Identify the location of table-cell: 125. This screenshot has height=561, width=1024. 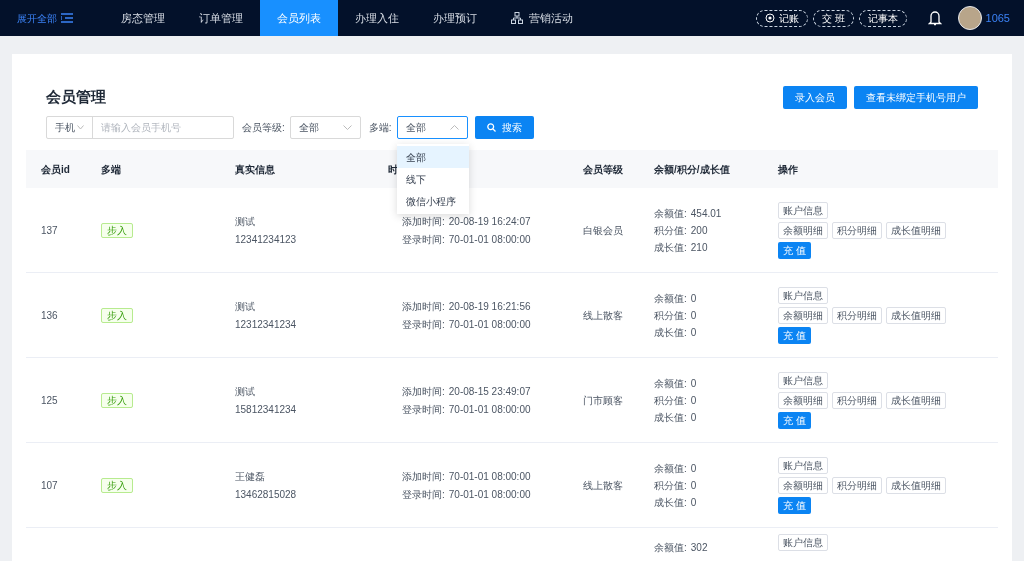
(49, 400).